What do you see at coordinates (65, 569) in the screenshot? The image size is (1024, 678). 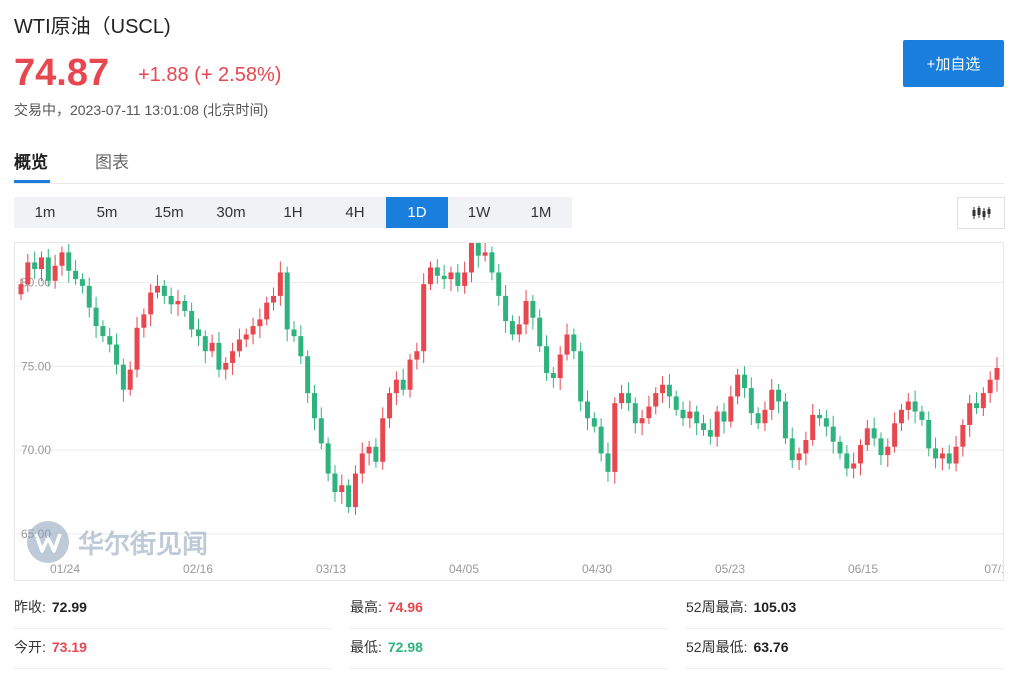 I see `x-tick-label: 01/24` at bounding box center [65, 569].